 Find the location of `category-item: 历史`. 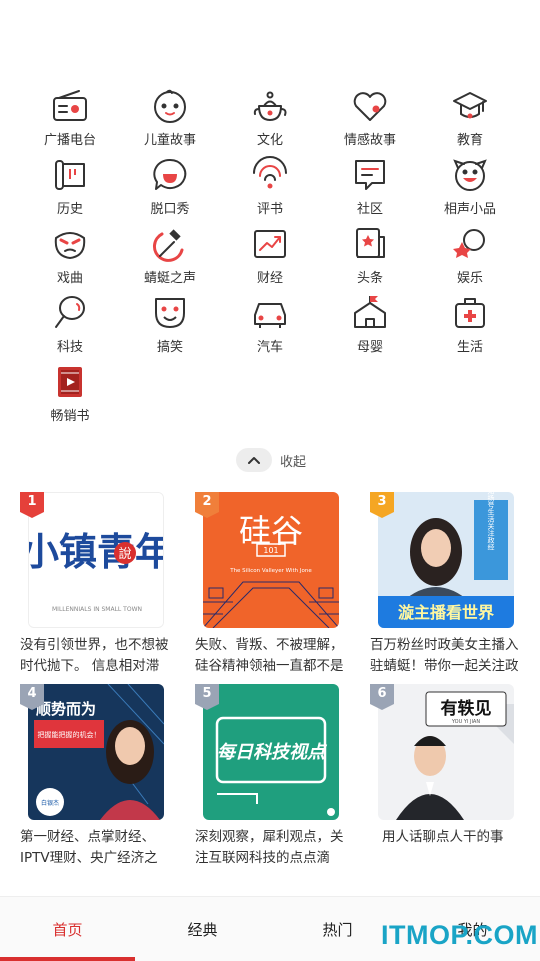

category-item: 历史 is located at coordinates (70, 189).